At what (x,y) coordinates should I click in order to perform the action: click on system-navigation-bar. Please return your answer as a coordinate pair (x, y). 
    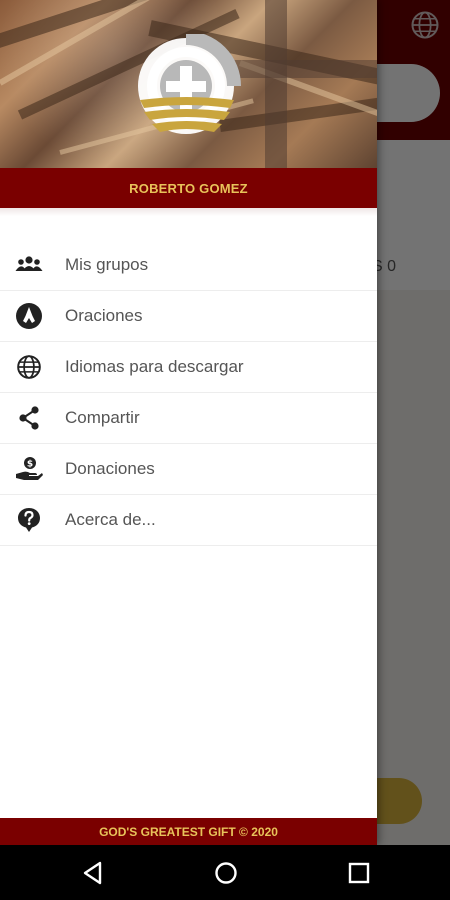
    Looking at the image, I should click on (225, 872).